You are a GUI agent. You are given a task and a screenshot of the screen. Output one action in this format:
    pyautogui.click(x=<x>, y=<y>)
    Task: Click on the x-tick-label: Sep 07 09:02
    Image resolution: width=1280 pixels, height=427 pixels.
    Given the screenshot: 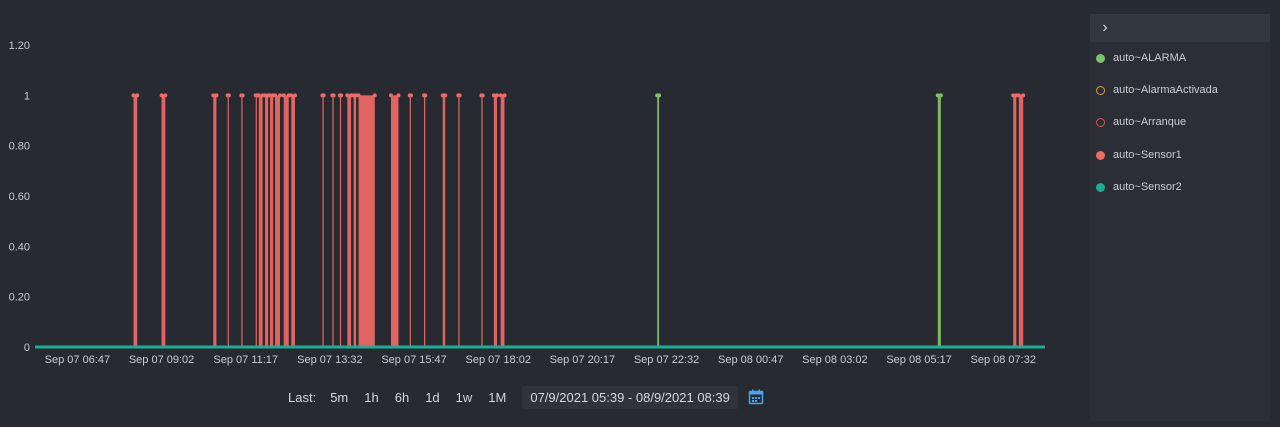 What is the action you would take?
    pyautogui.click(x=161, y=360)
    